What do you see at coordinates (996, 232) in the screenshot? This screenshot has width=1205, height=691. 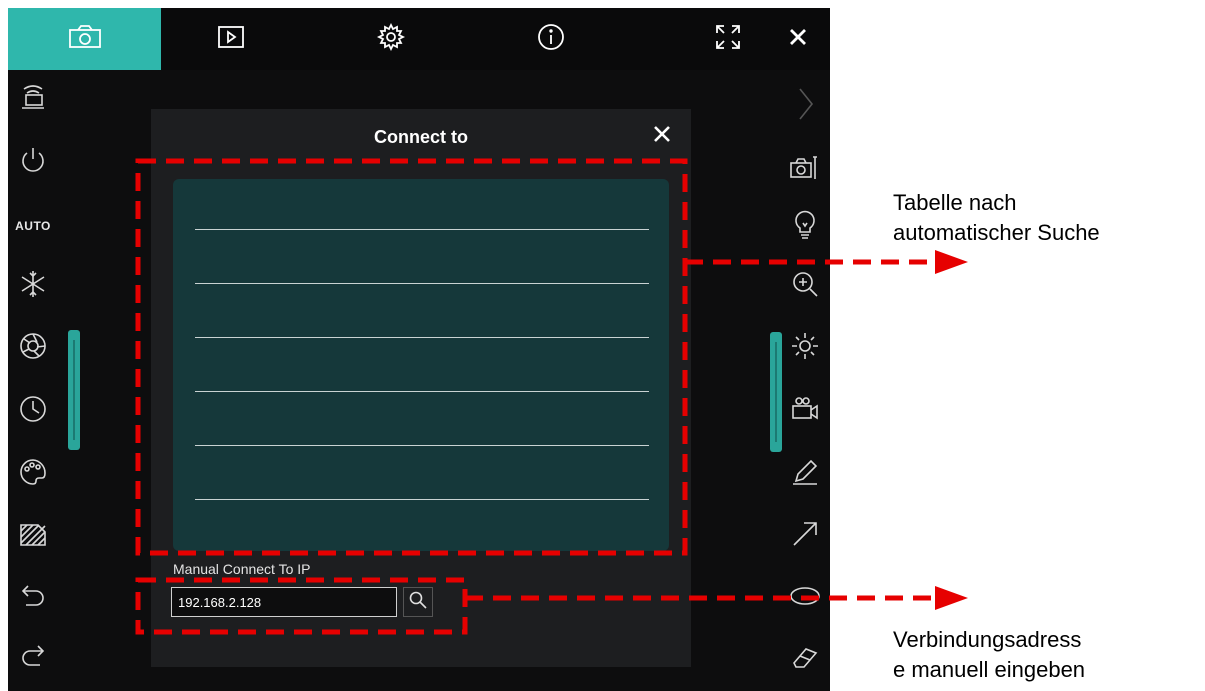 I see `table-annotation-line2: automatischer Suche` at bounding box center [996, 232].